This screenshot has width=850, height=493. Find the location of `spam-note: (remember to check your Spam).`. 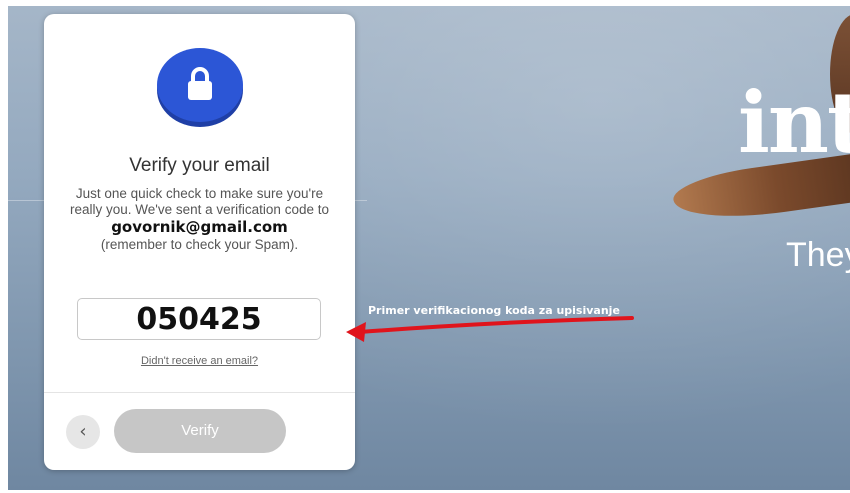

spam-note: (remember to check your Spam). is located at coordinates (199, 244).